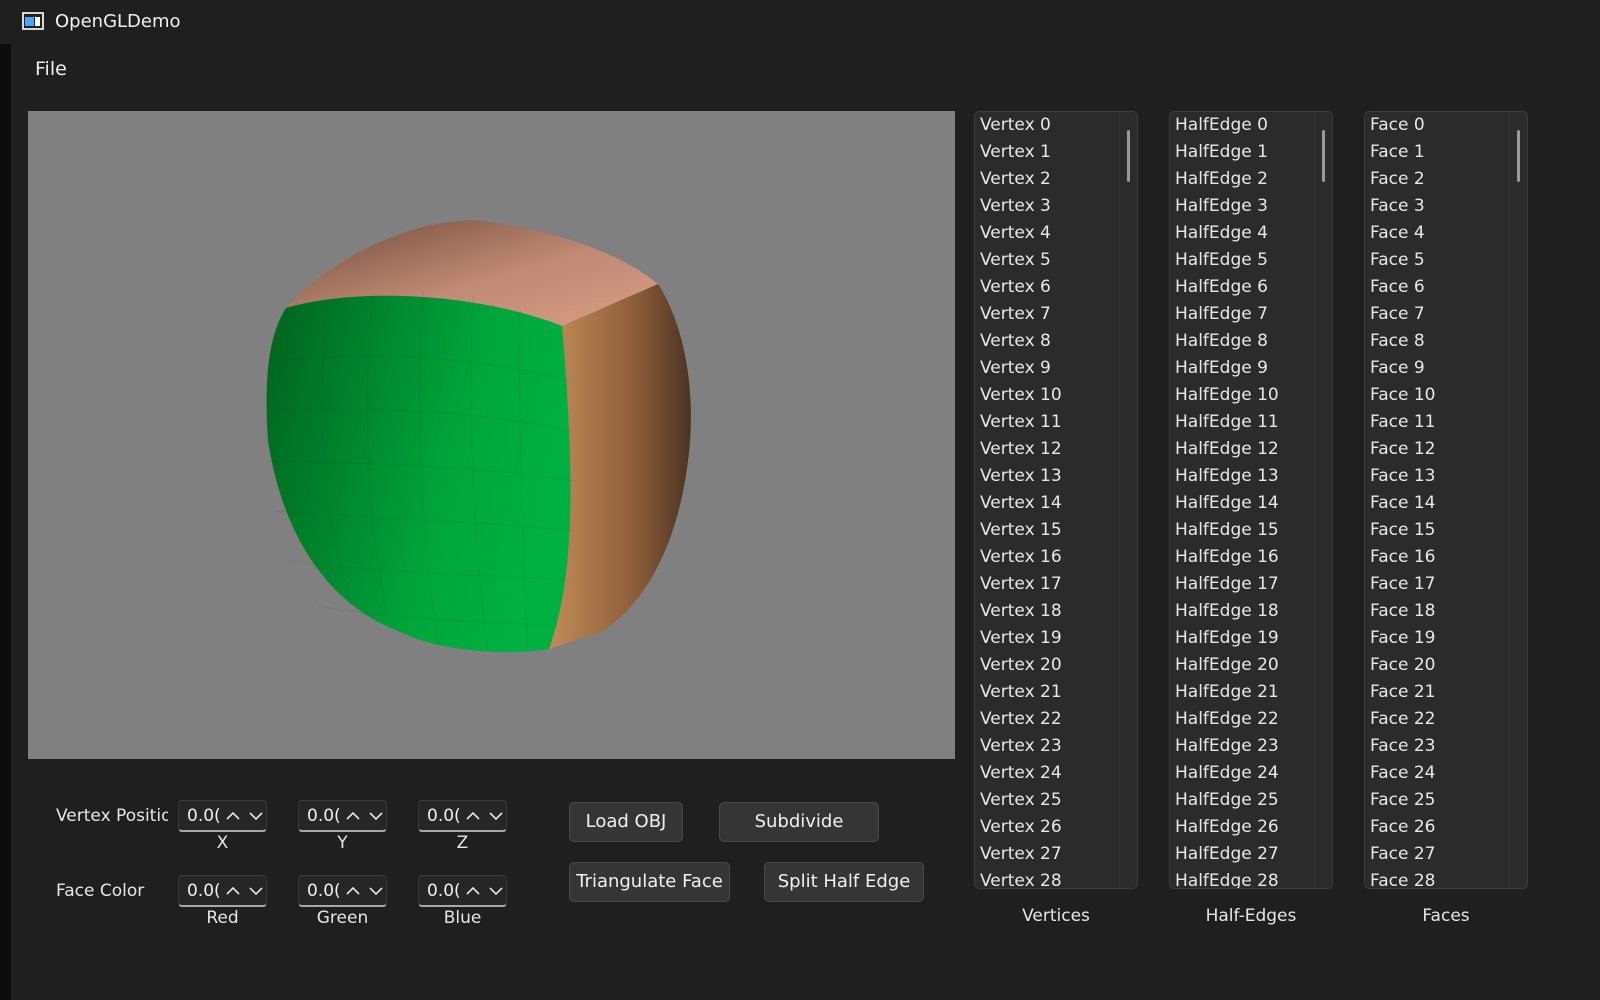 This screenshot has height=1000, width=1600. What do you see at coordinates (1437, 746) in the screenshot?
I see `list-item: Face 23` at bounding box center [1437, 746].